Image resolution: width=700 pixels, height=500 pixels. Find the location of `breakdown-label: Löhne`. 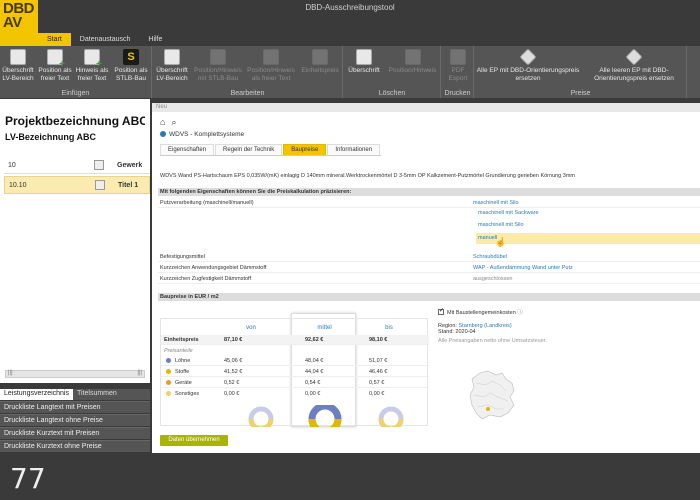

breakdown-label: Löhne is located at coordinates (183, 361).